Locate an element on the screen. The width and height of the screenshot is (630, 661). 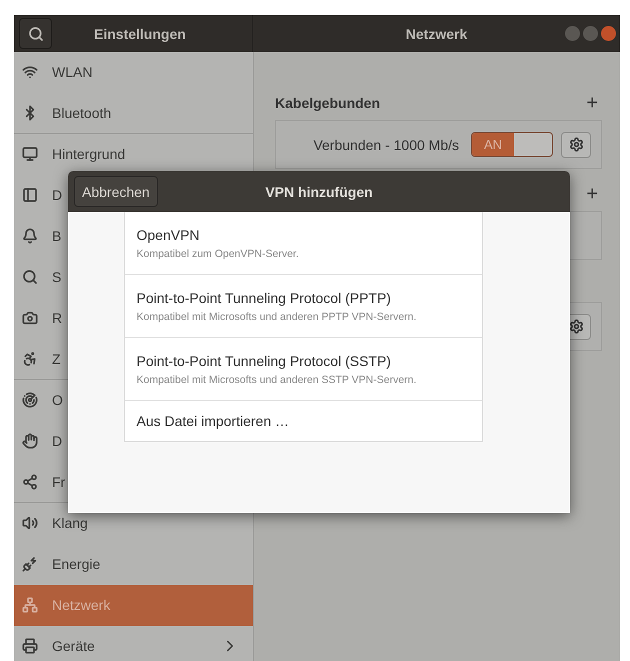
option-description: Kompatibel zum OpenVPN-Server. is located at coordinates (218, 254).